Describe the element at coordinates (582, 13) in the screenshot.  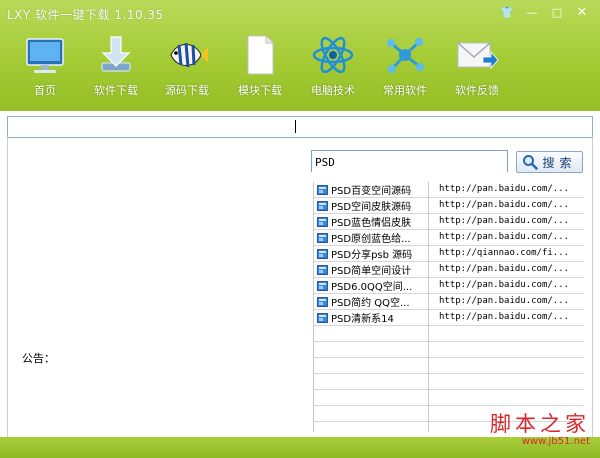
I see `close-button: ✕` at that location.